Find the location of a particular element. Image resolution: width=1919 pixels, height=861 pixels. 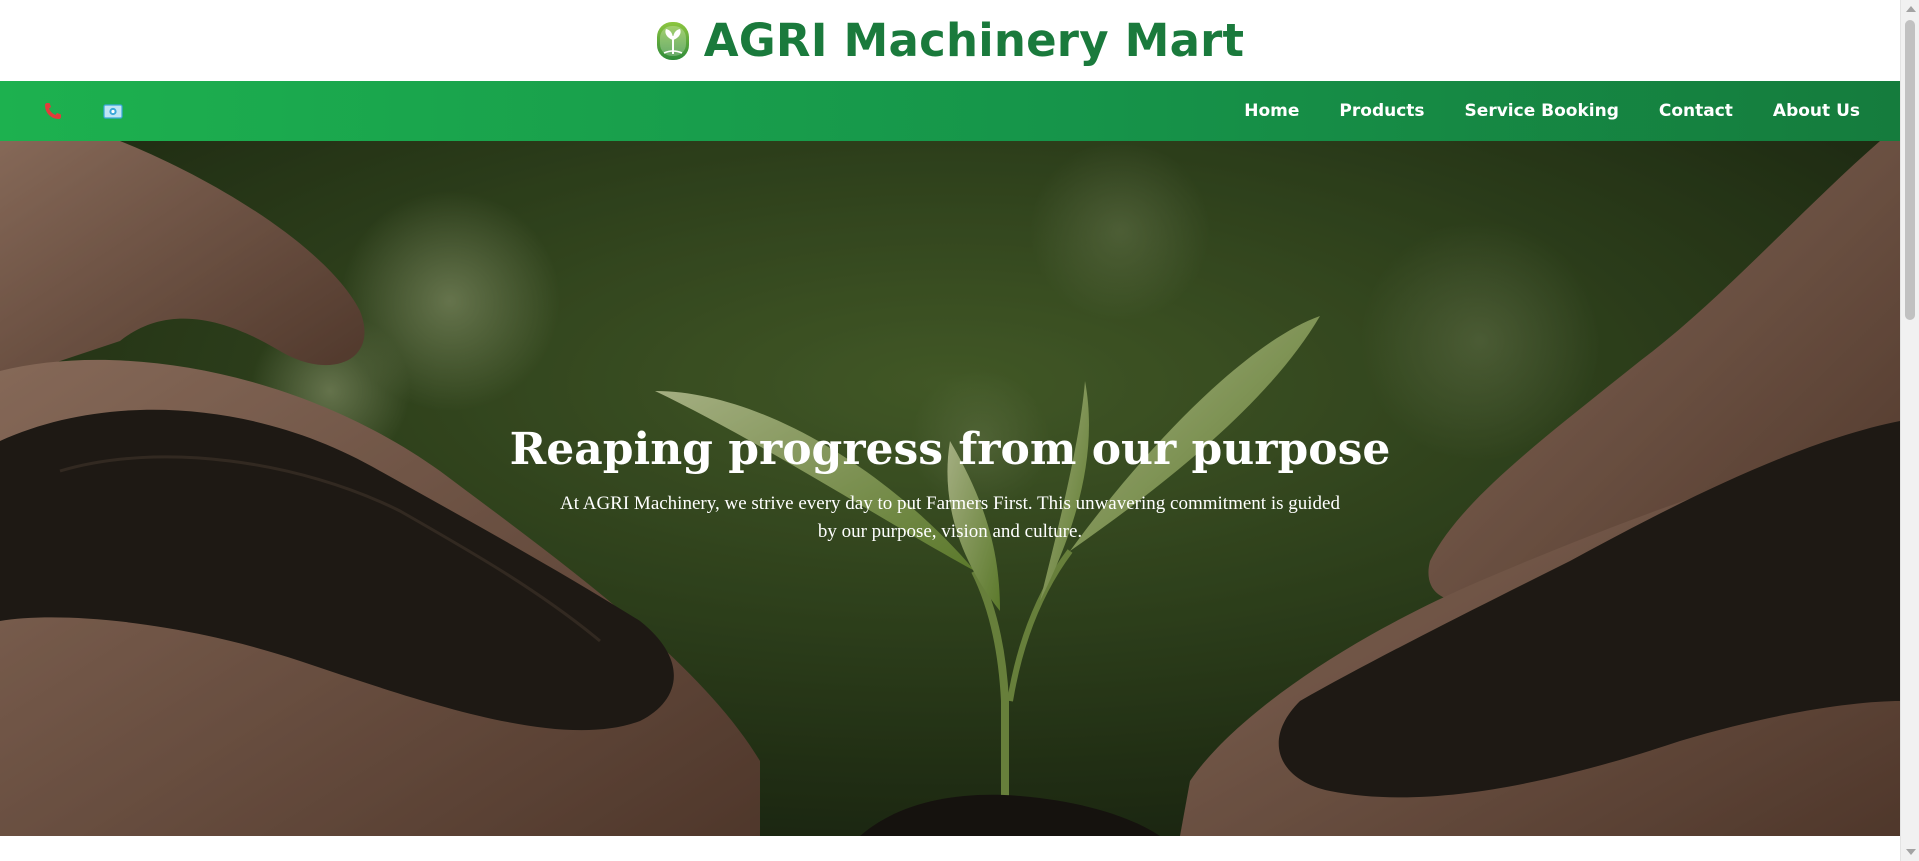

nav-link-service-booking: Service Booking is located at coordinates (1542, 111).